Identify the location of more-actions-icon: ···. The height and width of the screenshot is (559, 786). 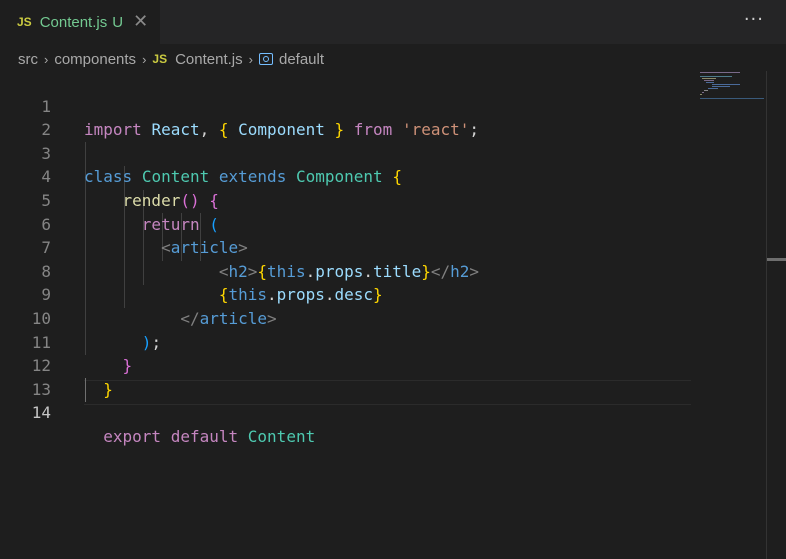
(754, 19).